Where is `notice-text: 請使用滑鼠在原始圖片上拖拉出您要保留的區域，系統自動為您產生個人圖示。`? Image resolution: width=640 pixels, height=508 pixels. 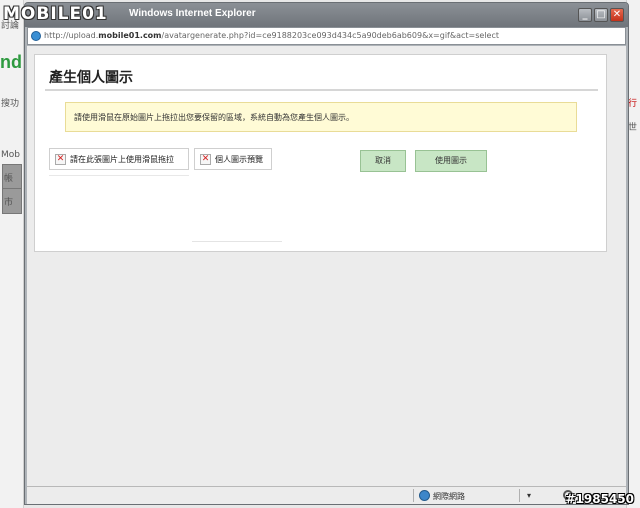 notice-text: 請使用滑鼠在原始圖片上拖拉出您要保留的區域，系統自動為您產生個人圖示。 is located at coordinates (214, 117).